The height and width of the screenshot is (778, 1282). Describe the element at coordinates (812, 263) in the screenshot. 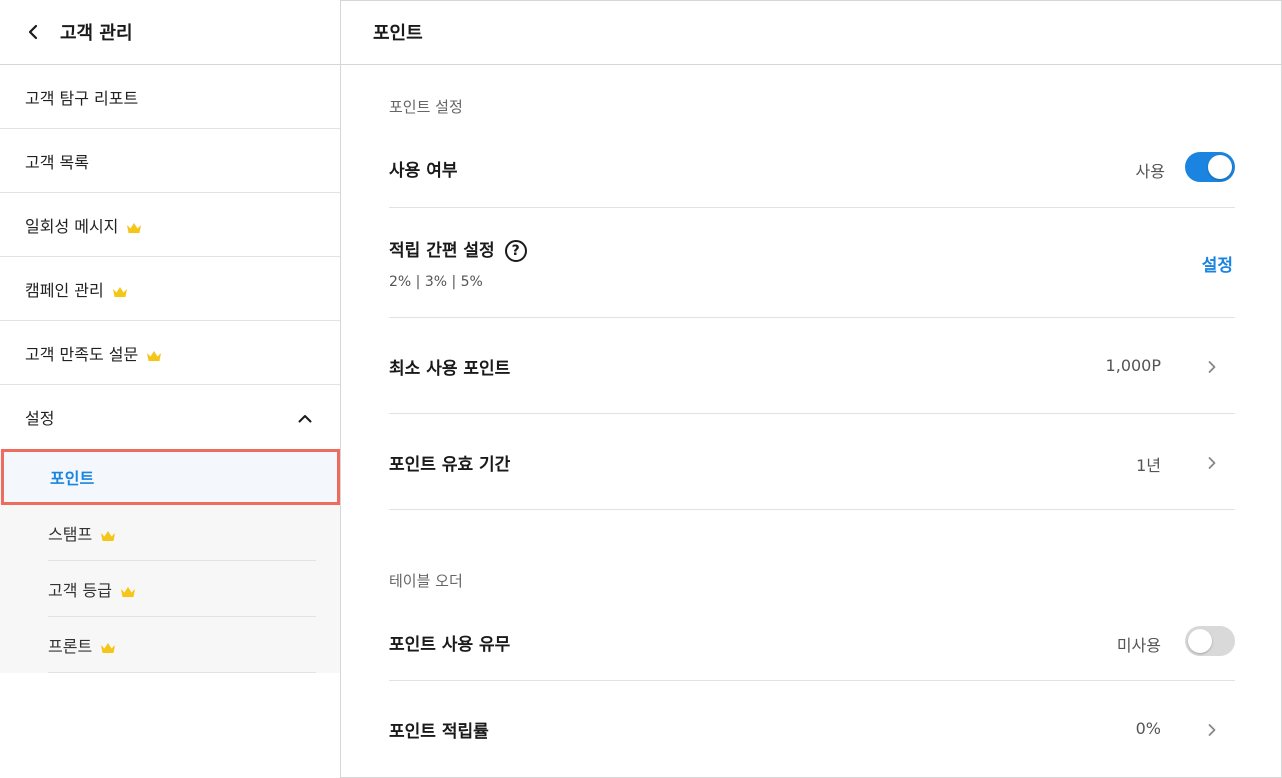

I see `setting-row-quick-setup: 적립 간편 설정? 2% | 3% | 5% 설정` at that location.